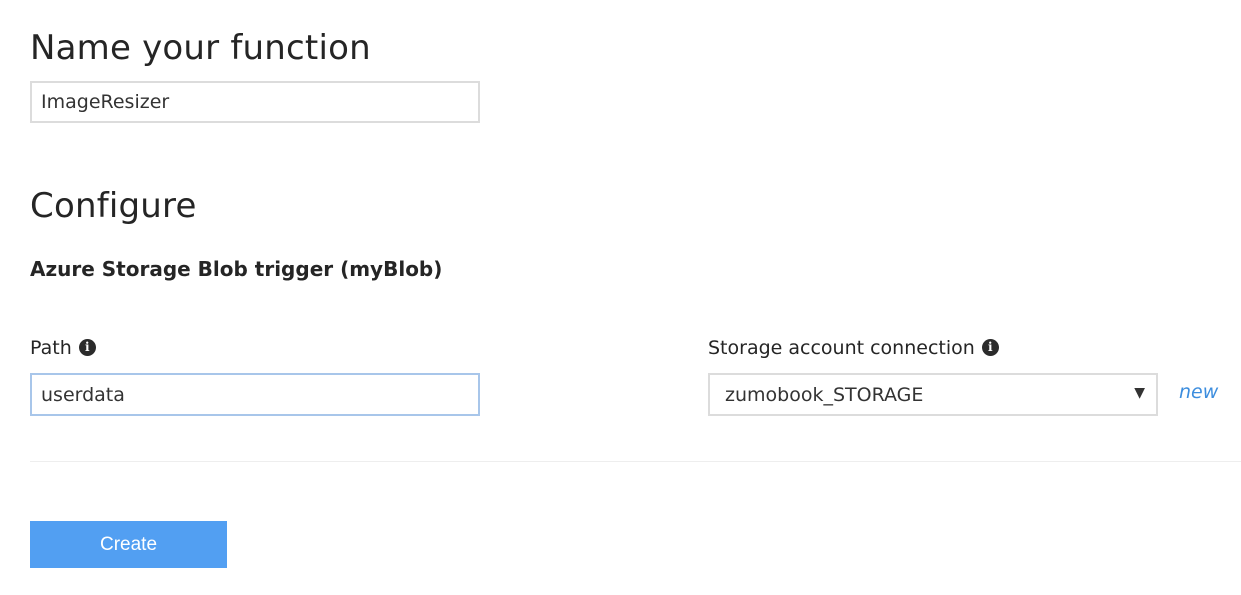 The image size is (1241, 595). What do you see at coordinates (1198, 392) in the screenshot?
I see `new-connection-link: new` at bounding box center [1198, 392].